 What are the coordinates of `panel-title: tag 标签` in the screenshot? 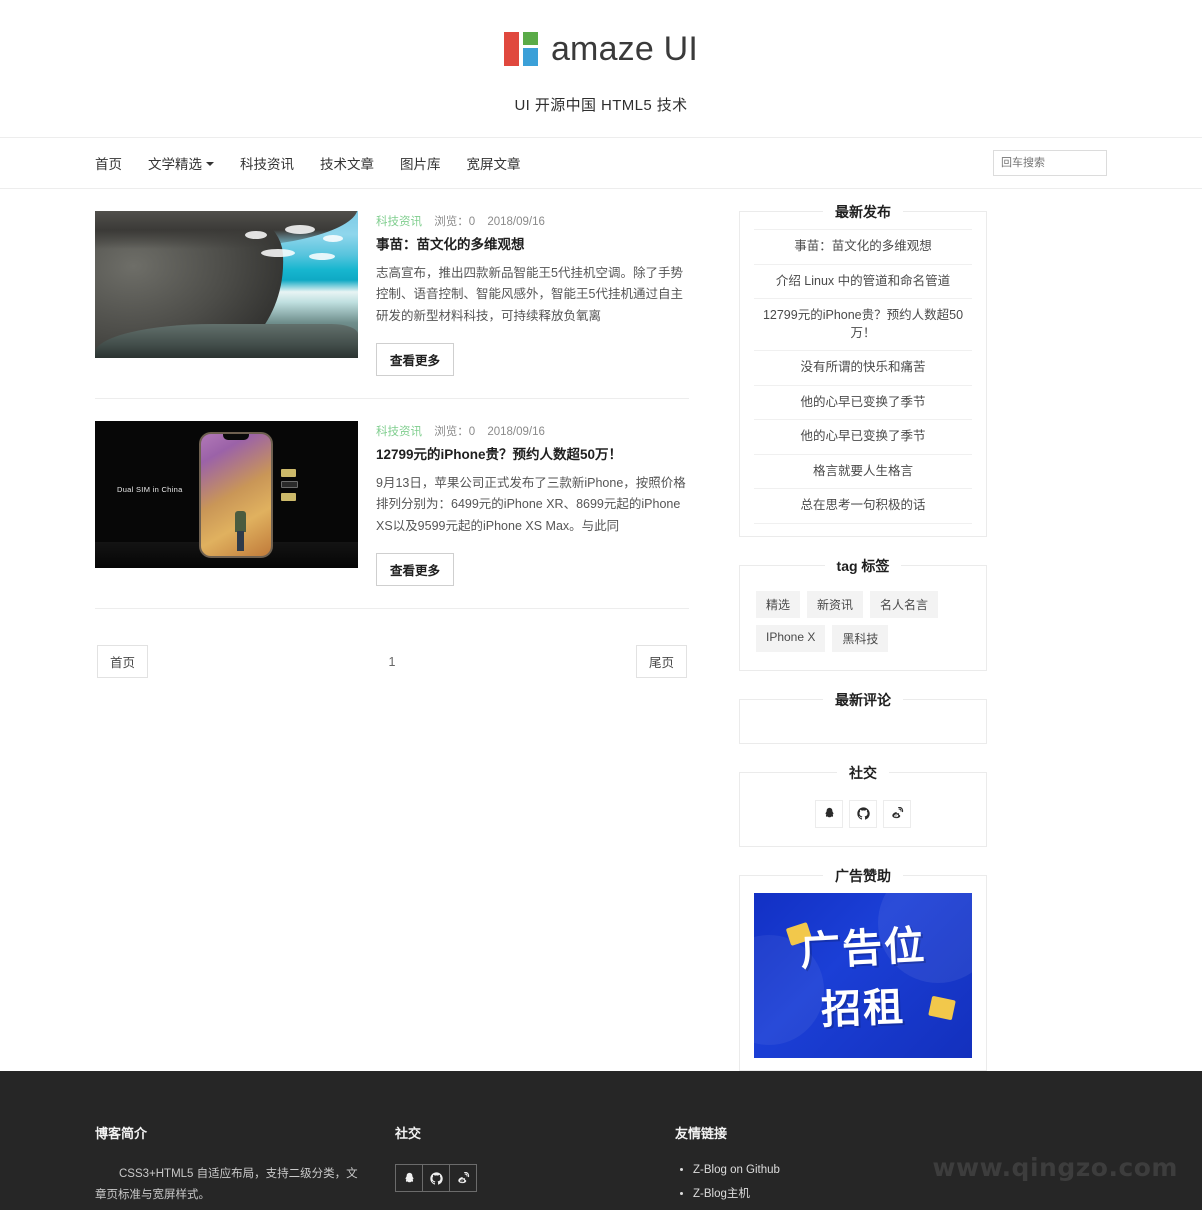 It's located at (863, 565).